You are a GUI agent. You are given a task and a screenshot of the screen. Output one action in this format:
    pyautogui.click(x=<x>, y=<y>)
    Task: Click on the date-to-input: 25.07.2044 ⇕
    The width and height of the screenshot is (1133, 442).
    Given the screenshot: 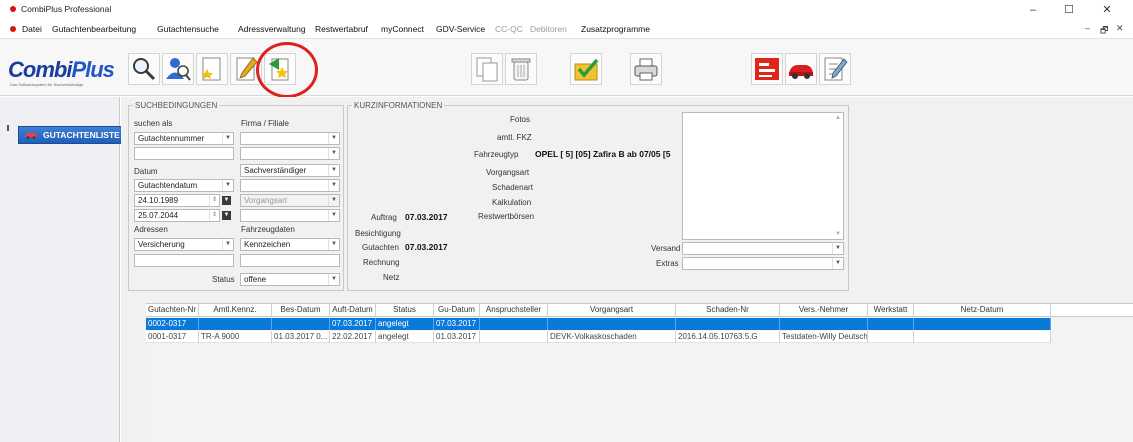 What is the action you would take?
    pyautogui.click(x=177, y=215)
    